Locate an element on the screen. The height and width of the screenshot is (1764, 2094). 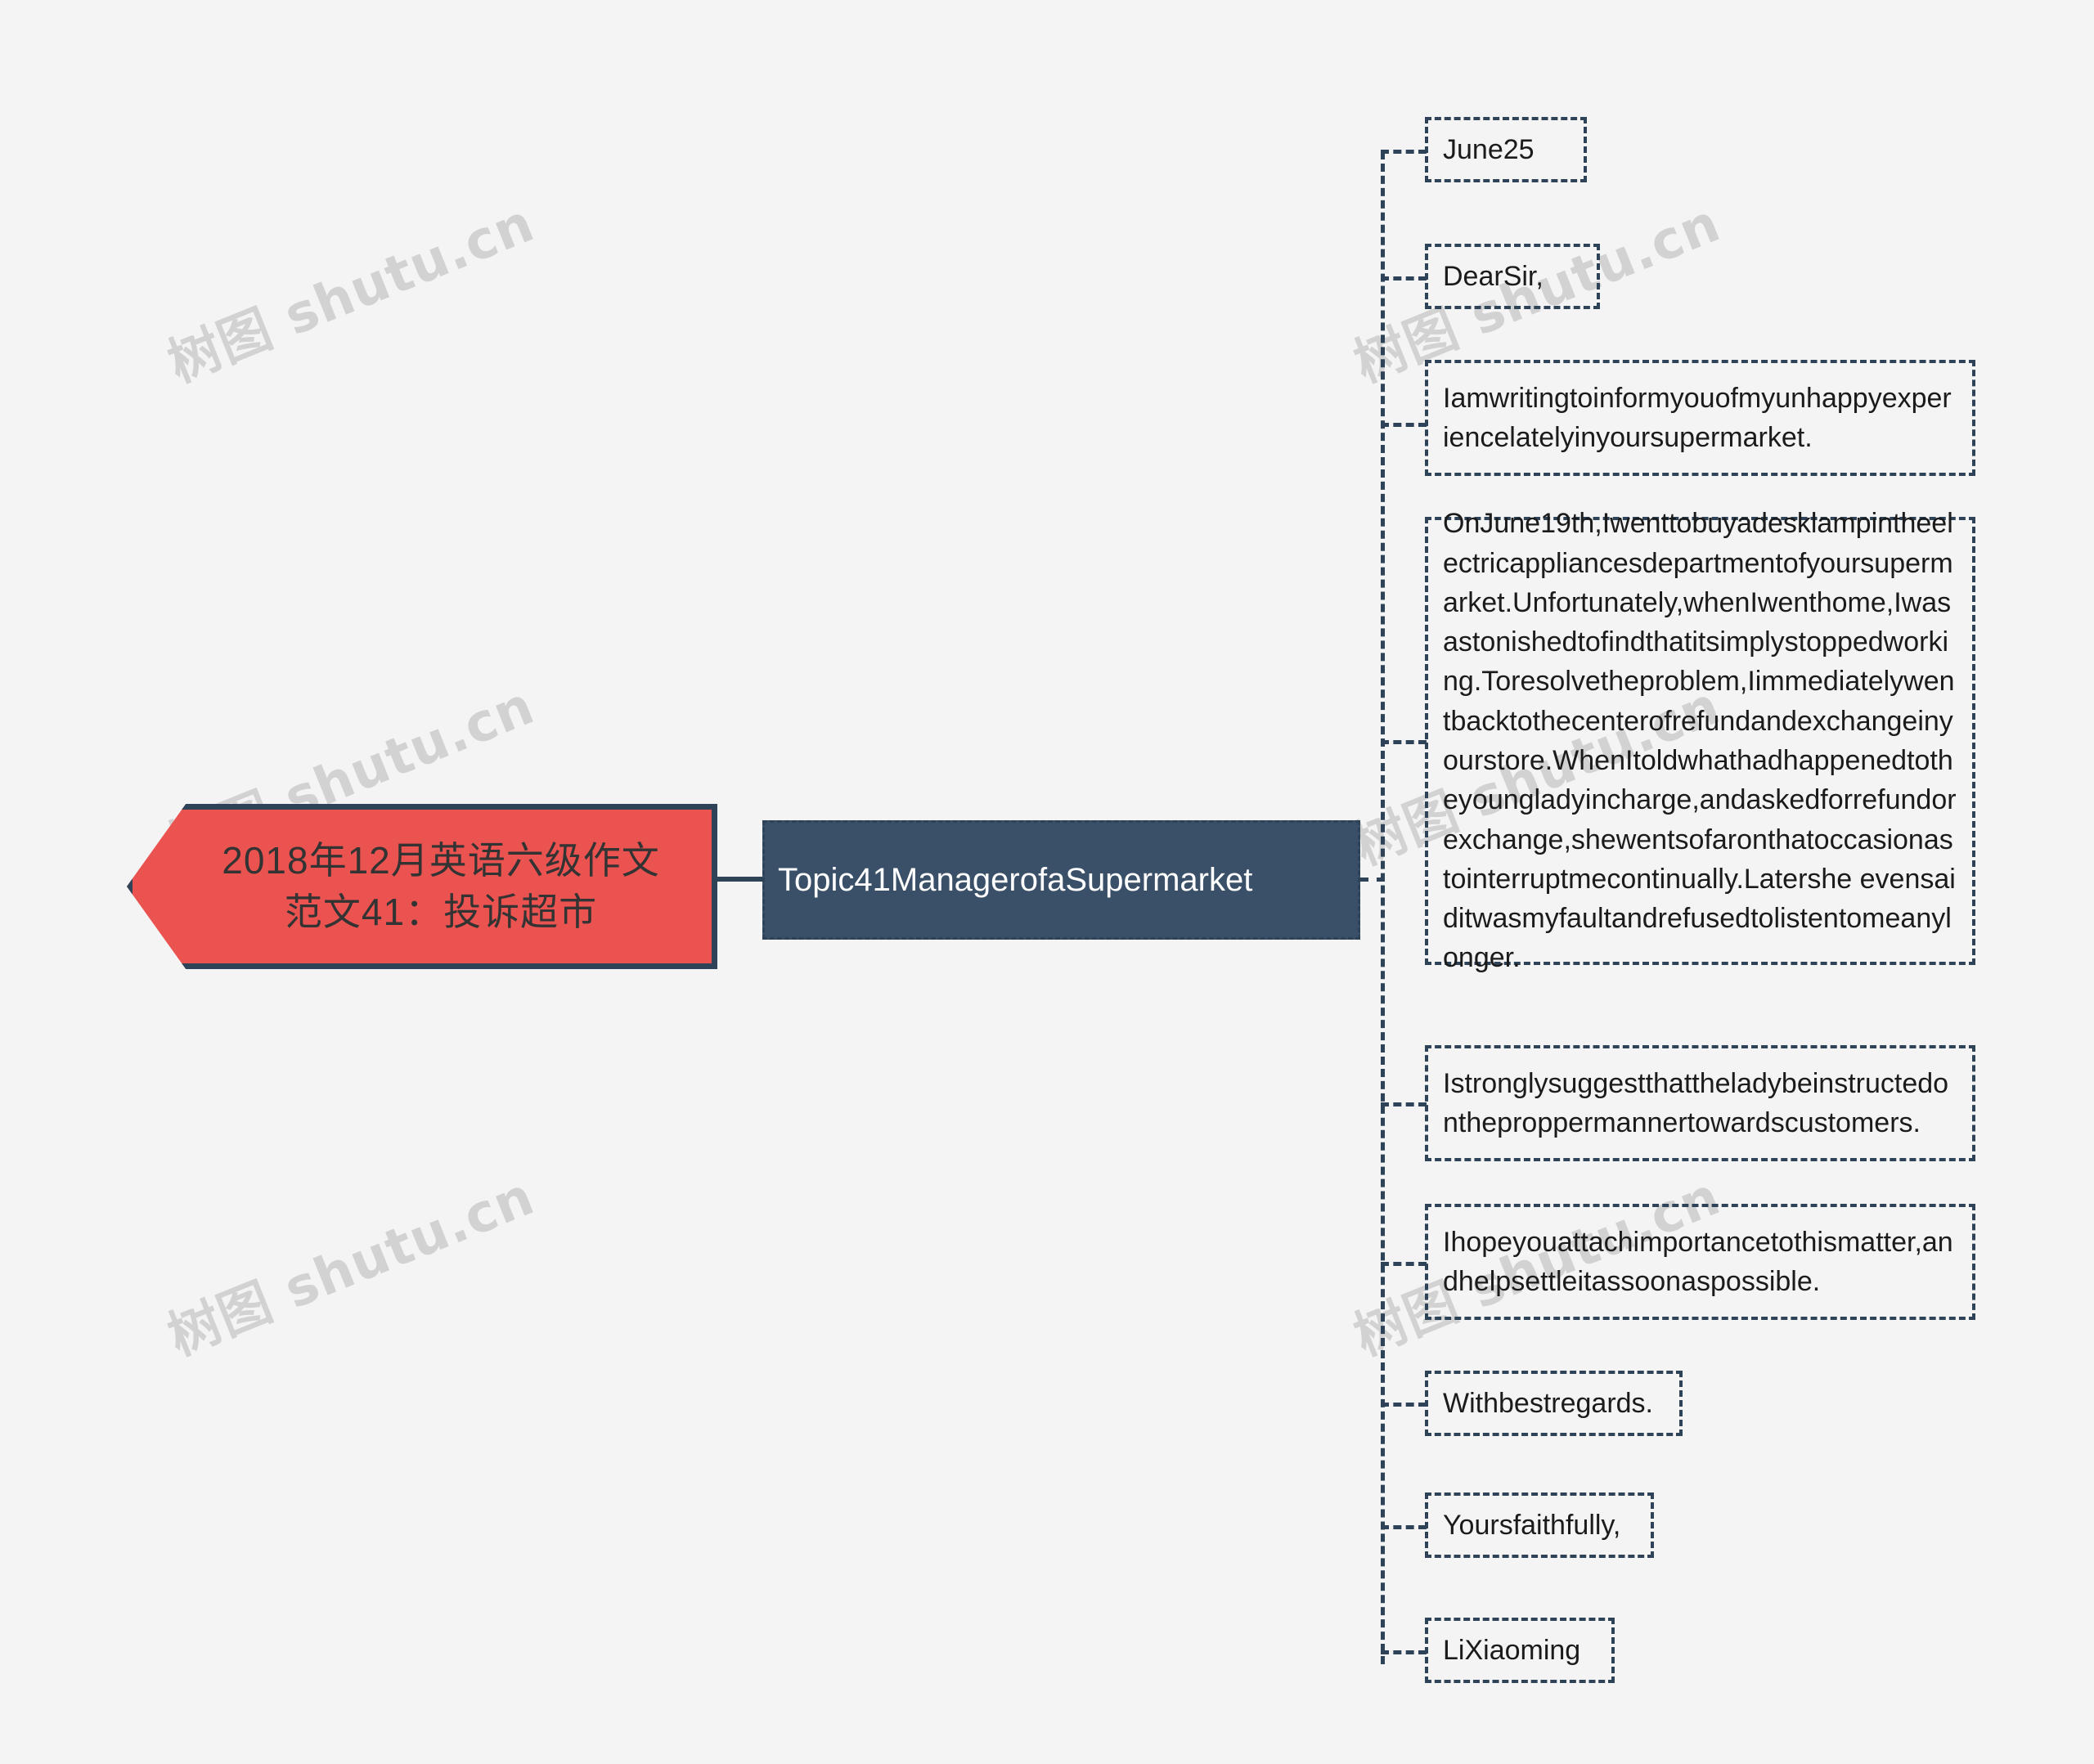
connector-stub-suggestion is located at coordinates (1404, 1104).